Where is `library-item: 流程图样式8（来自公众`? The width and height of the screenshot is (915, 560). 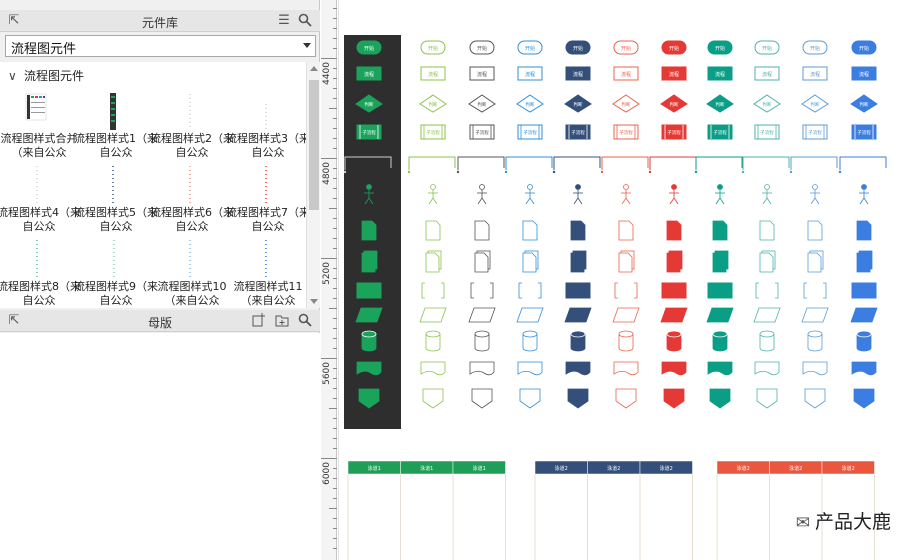
library-item: 流程图样式8（来自公众 is located at coordinates (40, 273).